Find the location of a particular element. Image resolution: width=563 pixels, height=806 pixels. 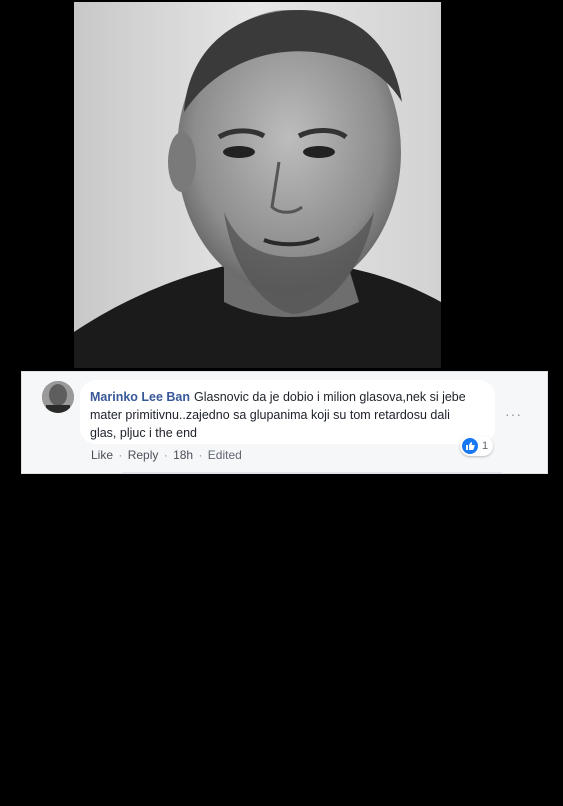

reaction-count: 1 is located at coordinates (485, 446).